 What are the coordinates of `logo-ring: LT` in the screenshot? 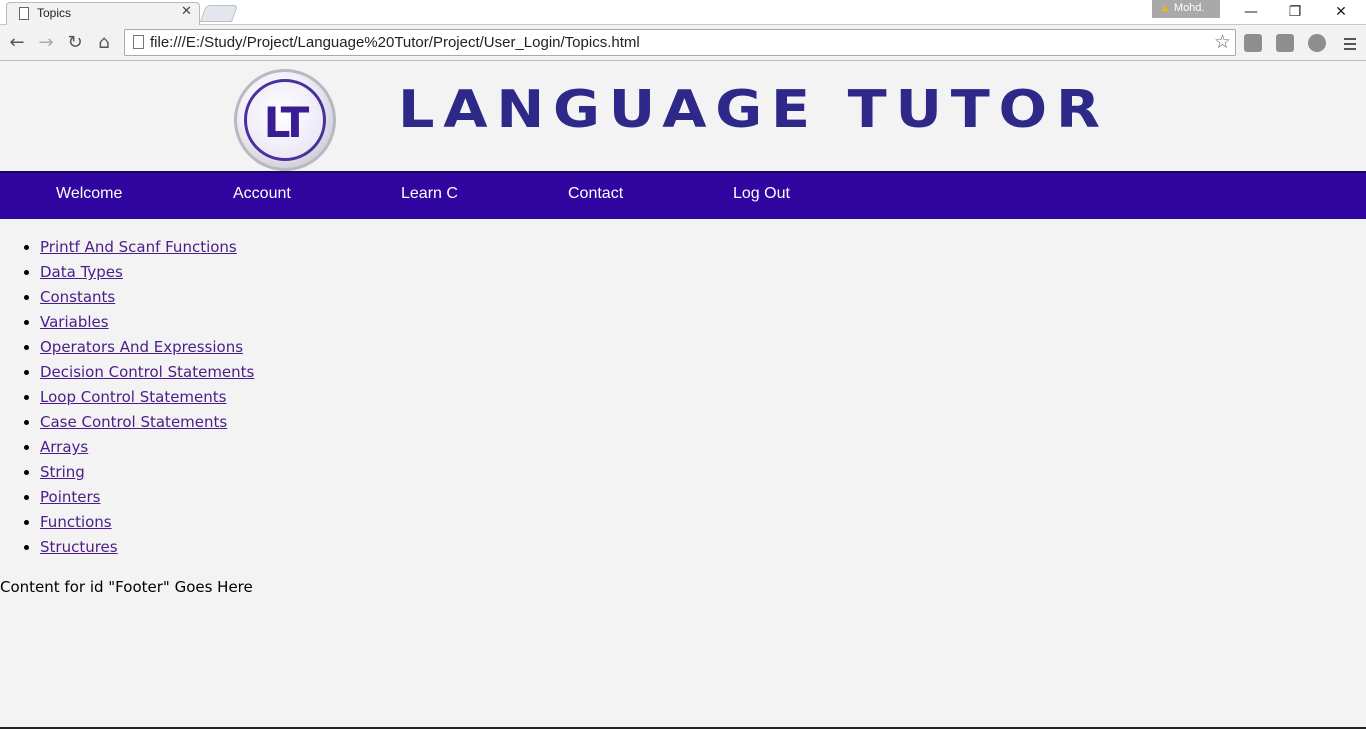 It's located at (285, 120).